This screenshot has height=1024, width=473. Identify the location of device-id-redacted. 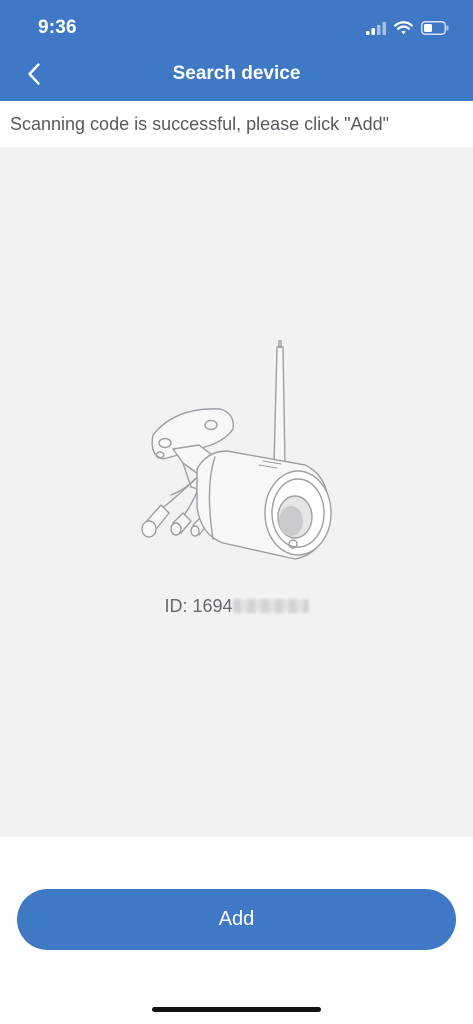
(270, 606).